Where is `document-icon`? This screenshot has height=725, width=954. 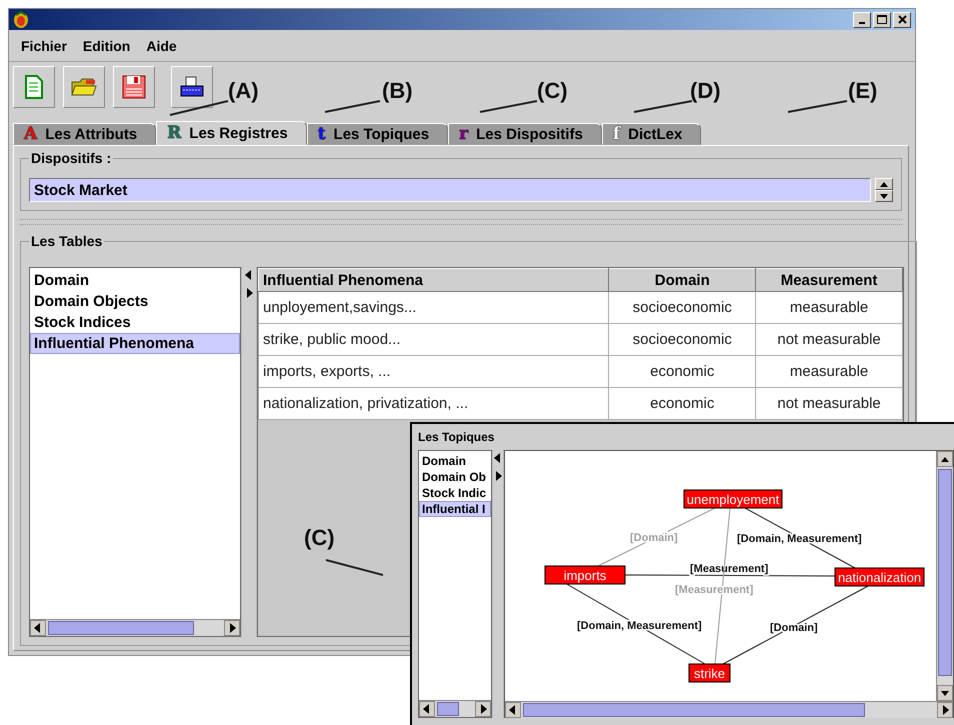 document-icon is located at coordinates (34, 86).